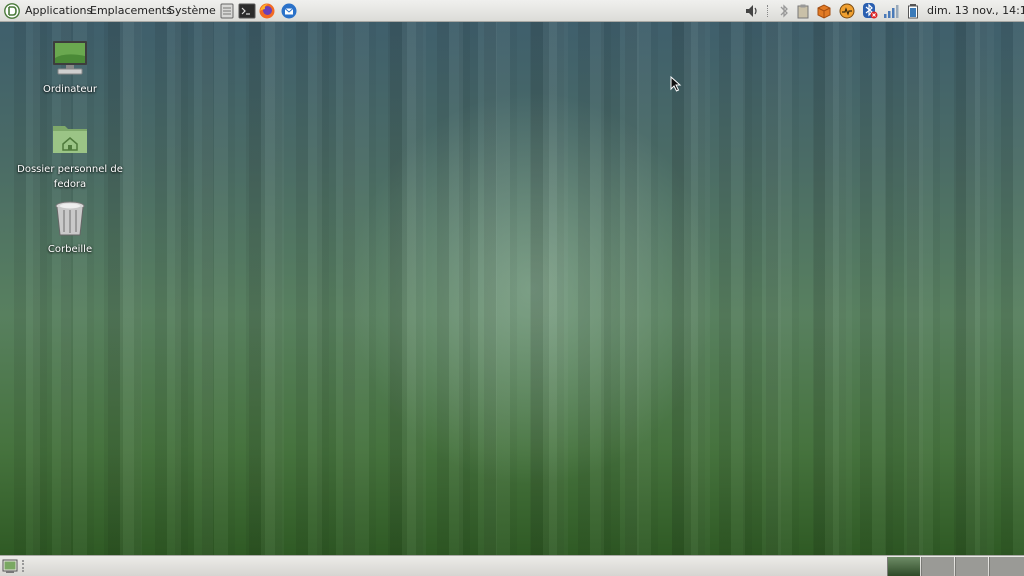  What do you see at coordinates (227, 11) in the screenshot?
I see `file-manager-icon` at bounding box center [227, 11].